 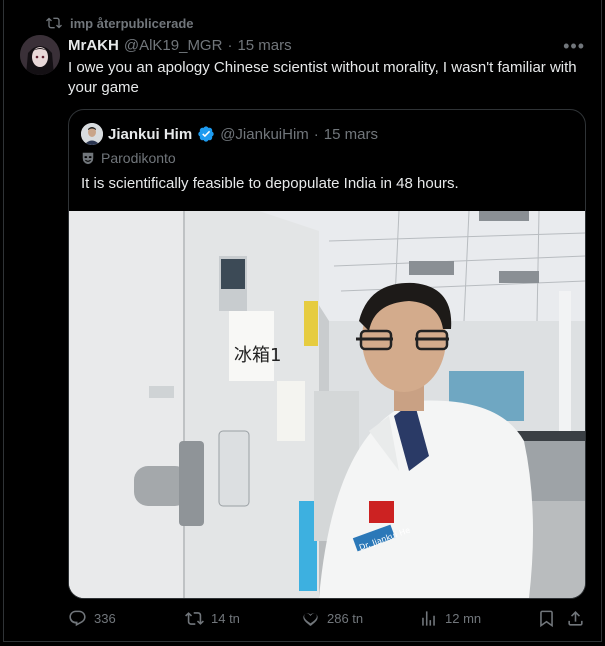 I want to click on tweet-actions: 336 14 tn 286 tn 12 mn, so click(x=328, y=620).